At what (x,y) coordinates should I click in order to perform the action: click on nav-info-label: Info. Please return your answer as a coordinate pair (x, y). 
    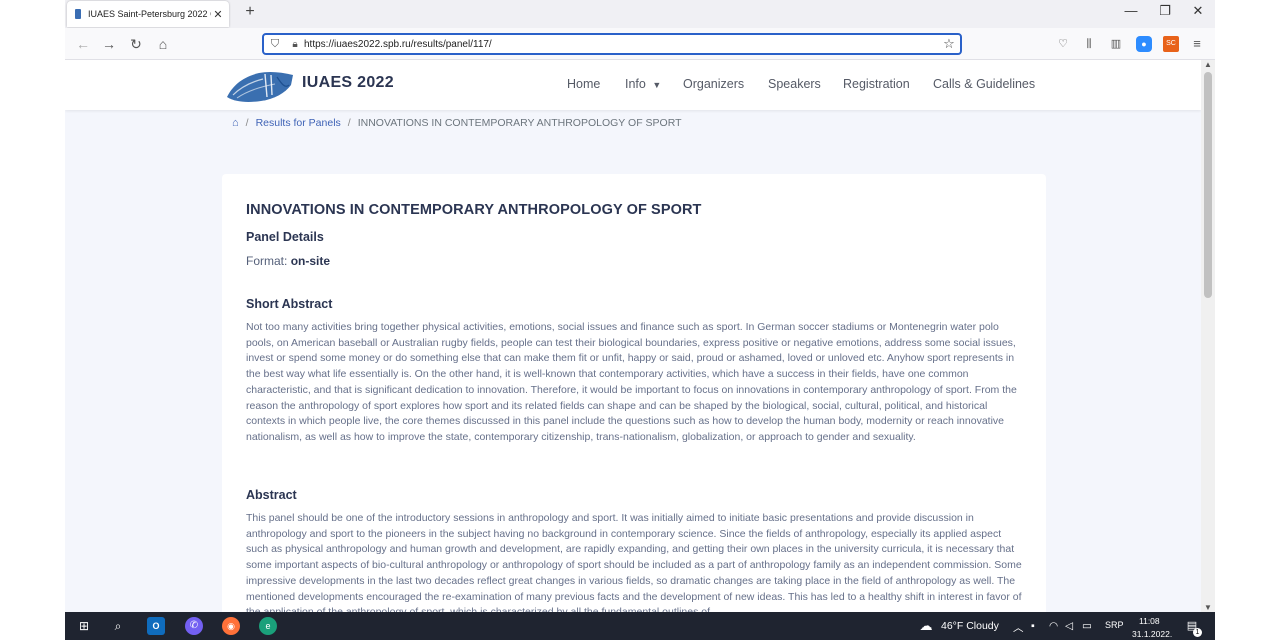
    Looking at the image, I should click on (635, 84).